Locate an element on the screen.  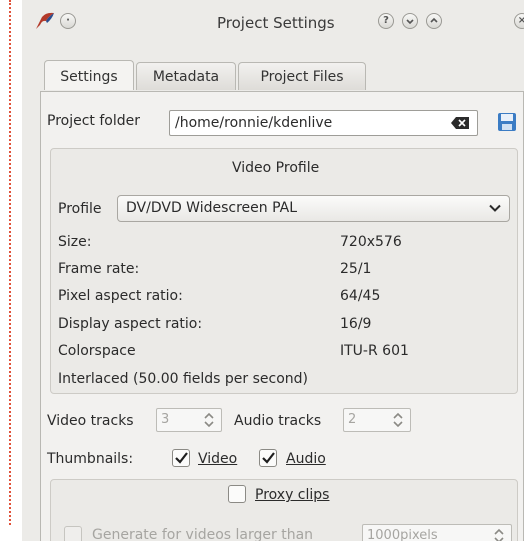
proxy-size-value: 1000pixels is located at coordinates (402, 534).